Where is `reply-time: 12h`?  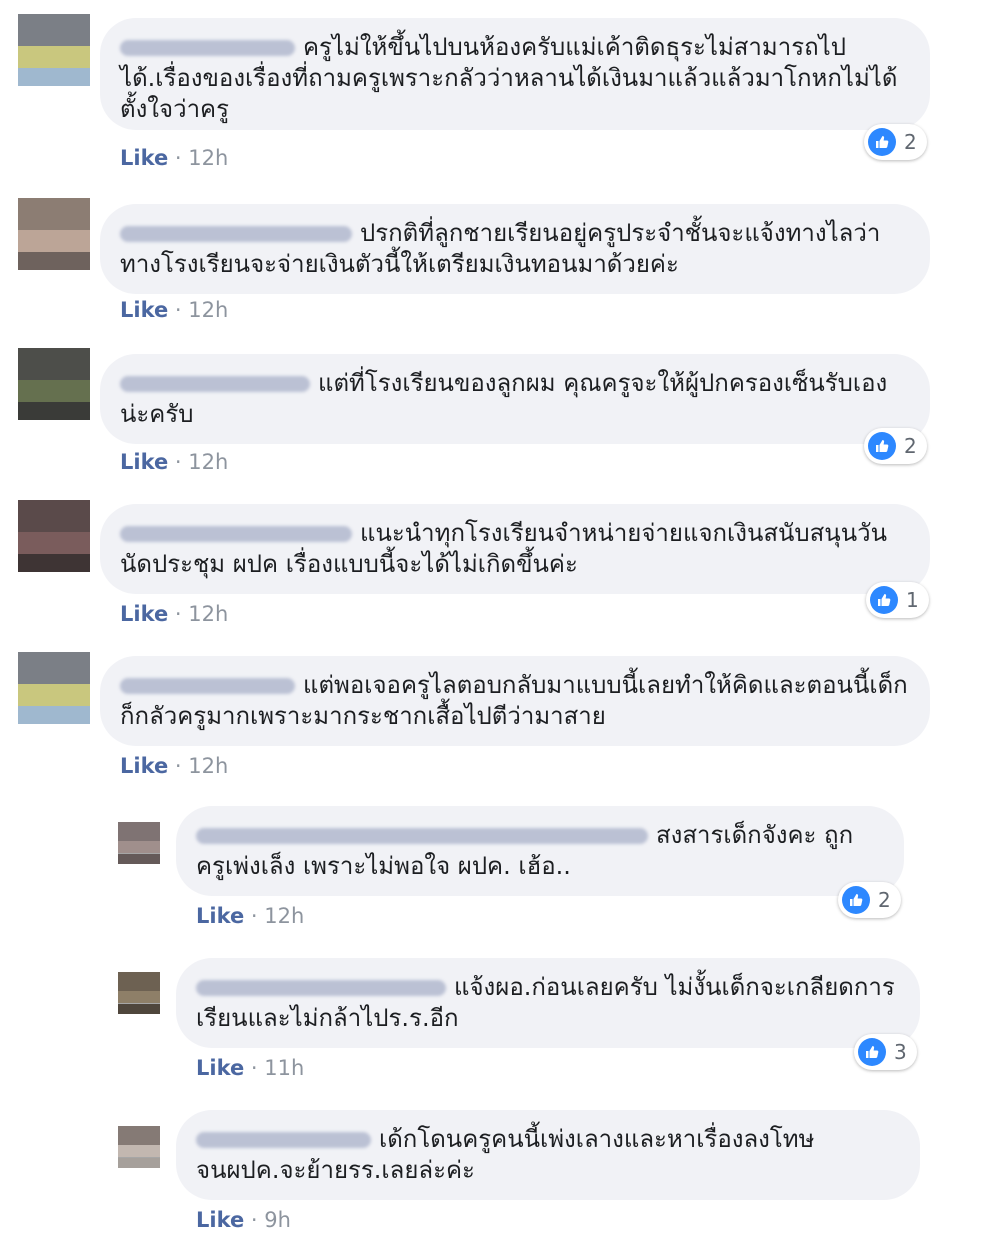 reply-time: 12h is located at coordinates (284, 916).